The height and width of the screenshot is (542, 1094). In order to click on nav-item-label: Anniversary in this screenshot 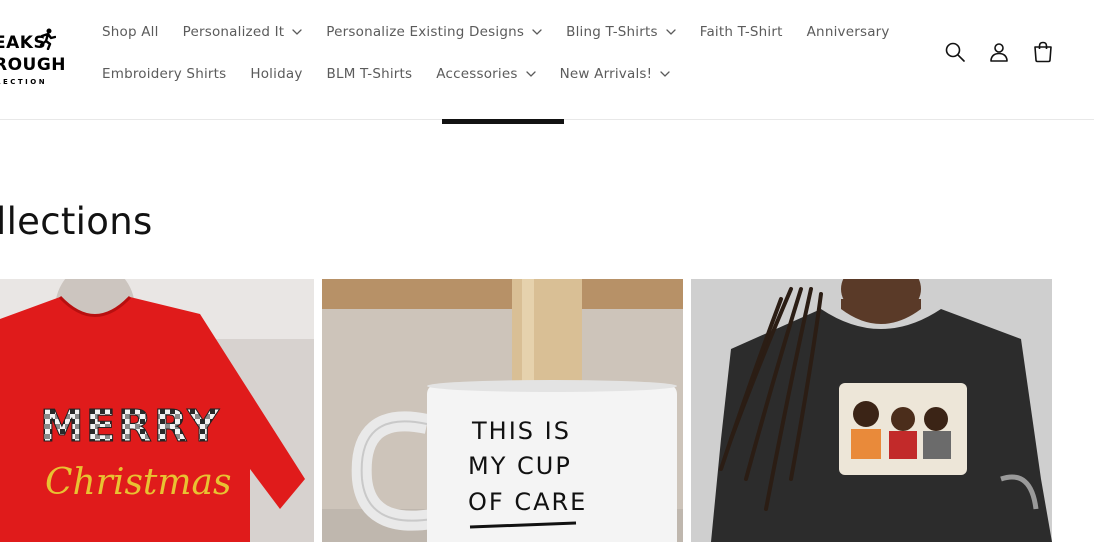, I will do `click(848, 32)`.